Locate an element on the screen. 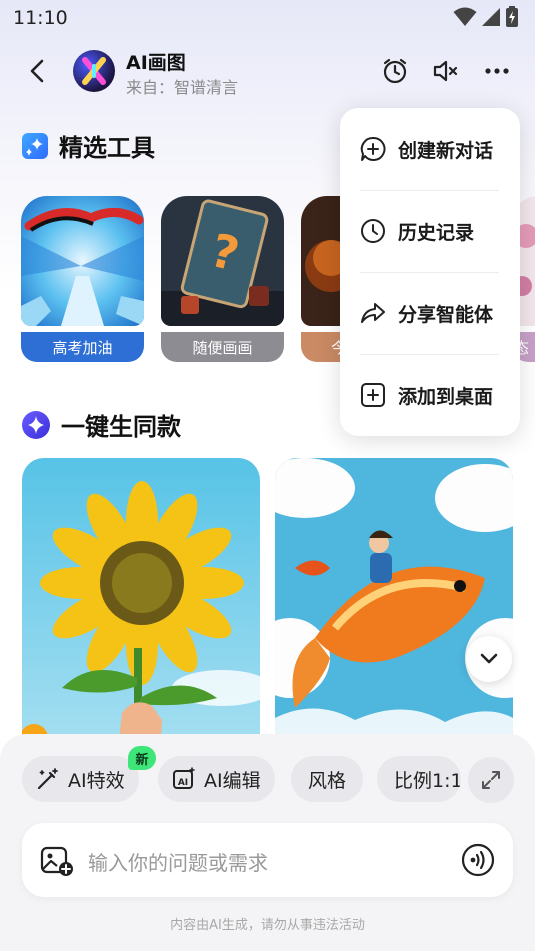 The image size is (535, 951). chevron-down-icon is located at coordinates (489, 658).